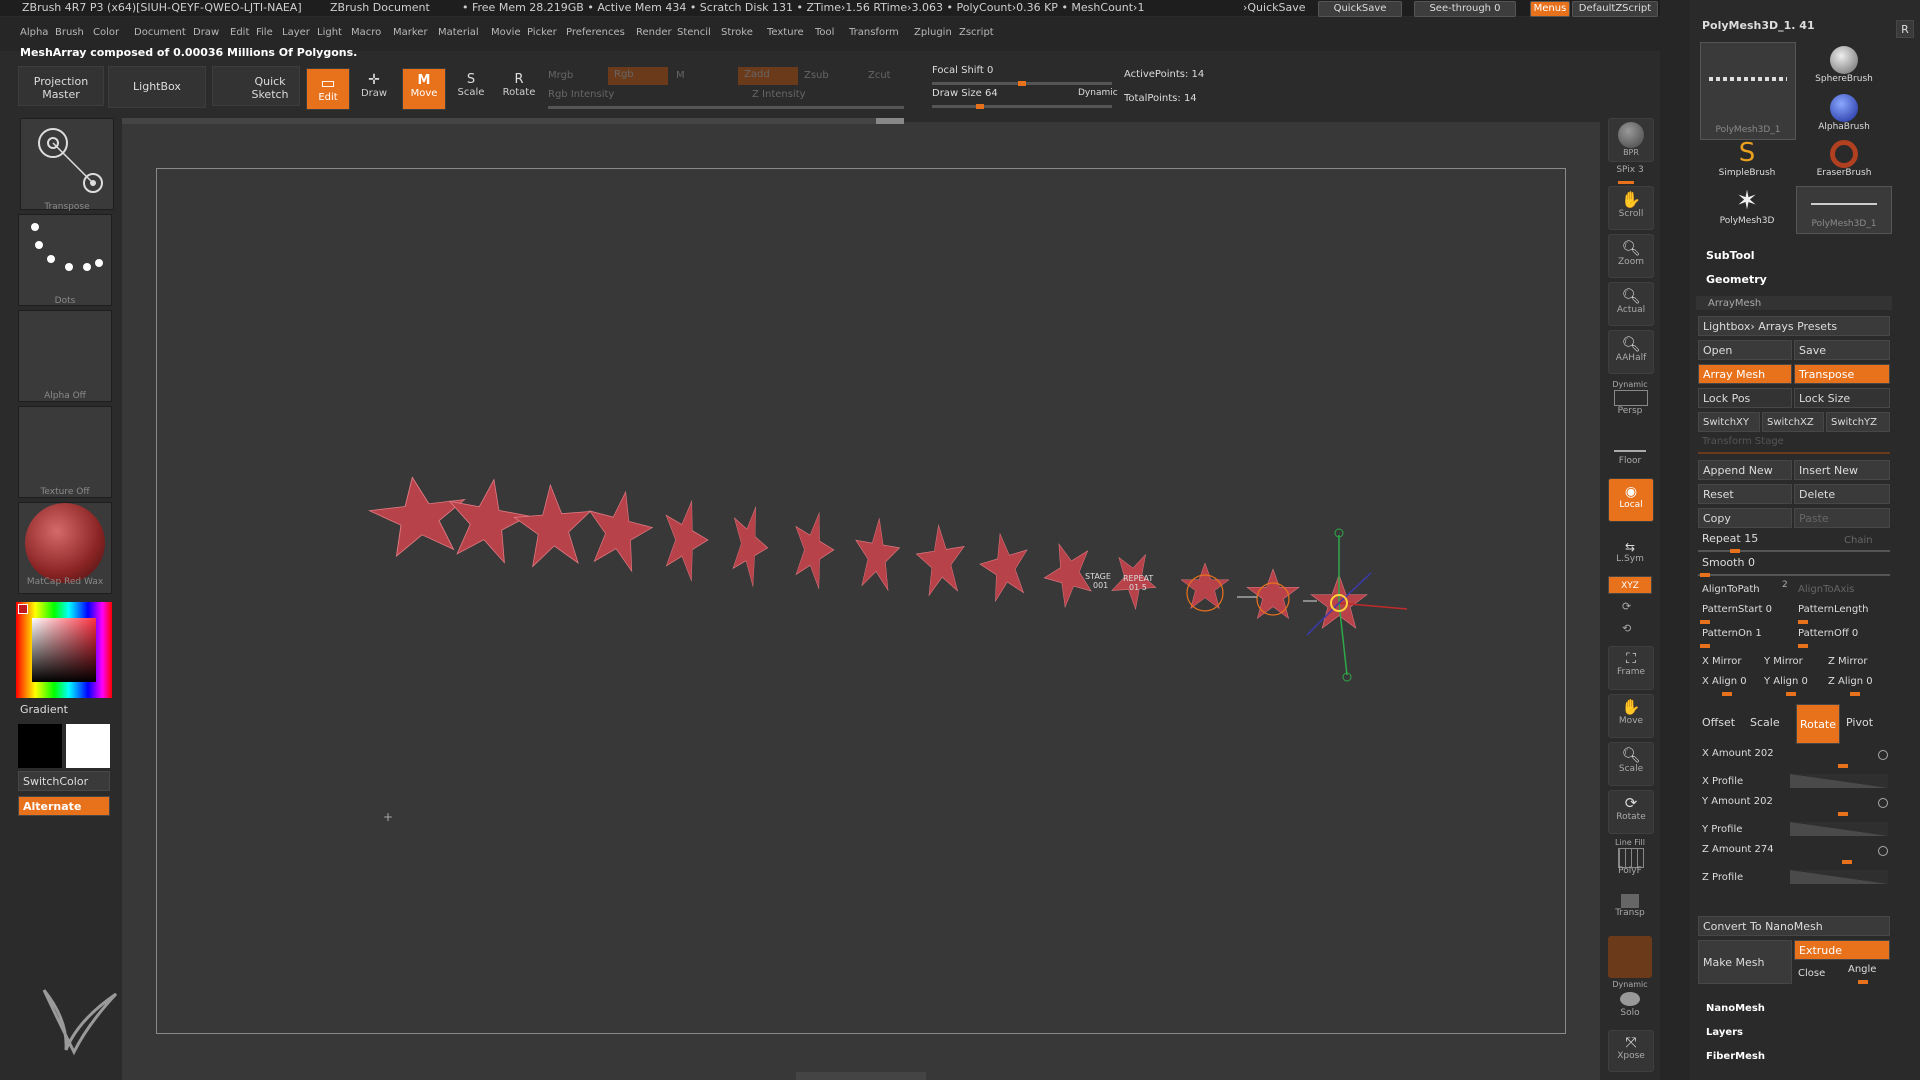  What do you see at coordinates (976, 32) in the screenshot?
I see `menu-zscript: Zscript` at bounding box center [976, 32].